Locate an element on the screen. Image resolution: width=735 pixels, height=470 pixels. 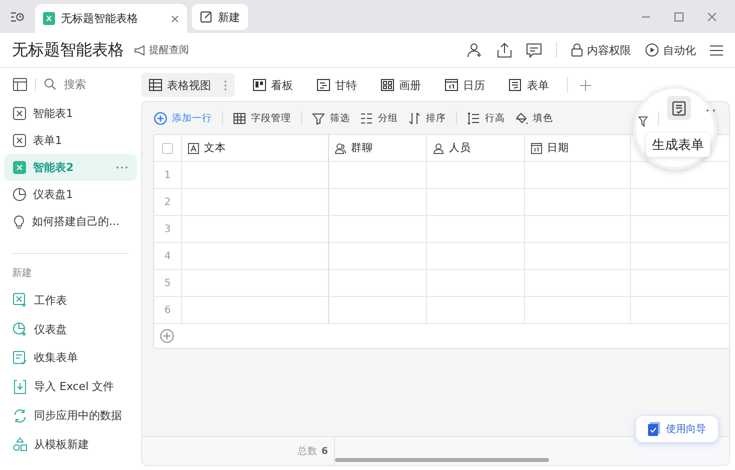
person-icon is located at coordinates (438, 148).